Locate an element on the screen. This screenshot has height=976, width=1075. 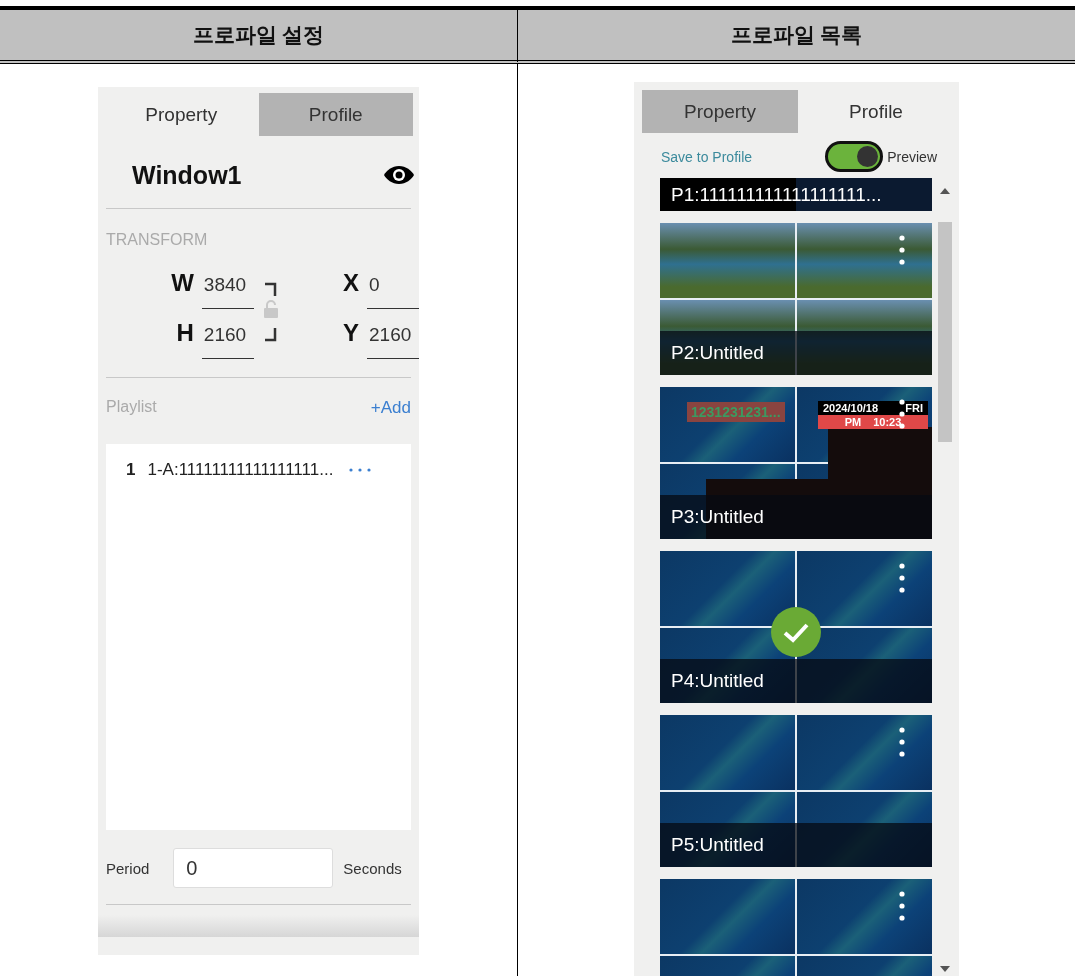
save-link: Save to Profile is located at coordinates (707, 156).